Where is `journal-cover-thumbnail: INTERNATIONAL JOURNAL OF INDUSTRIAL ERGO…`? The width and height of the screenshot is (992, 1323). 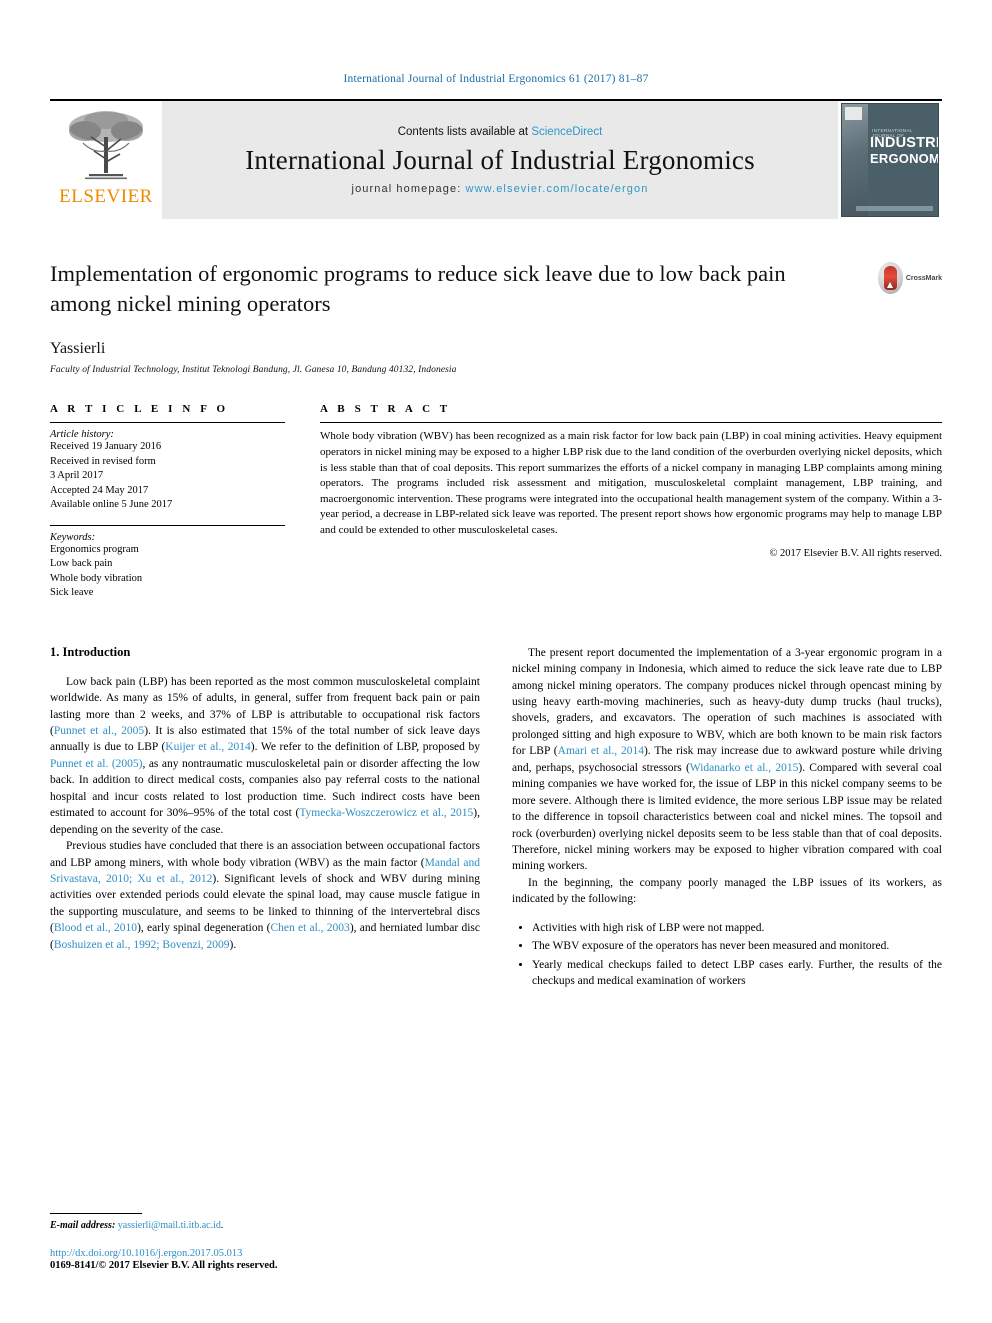
journal-cover-thumbnail: INTERNATIONAL JOURNAL OF INDUSTRIAL ERGO… is located at coordinates (890, 160).